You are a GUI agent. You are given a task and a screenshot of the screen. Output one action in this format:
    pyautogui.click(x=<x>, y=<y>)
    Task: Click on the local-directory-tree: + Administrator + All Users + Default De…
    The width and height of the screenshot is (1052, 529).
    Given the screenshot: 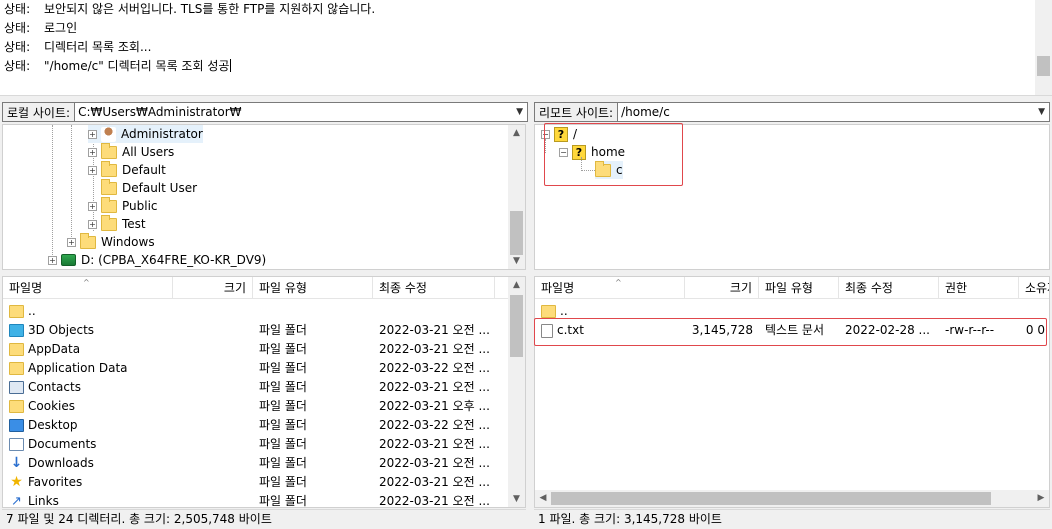 What is the action you would take?
    pyautogui.click(x=264, y=197)
    